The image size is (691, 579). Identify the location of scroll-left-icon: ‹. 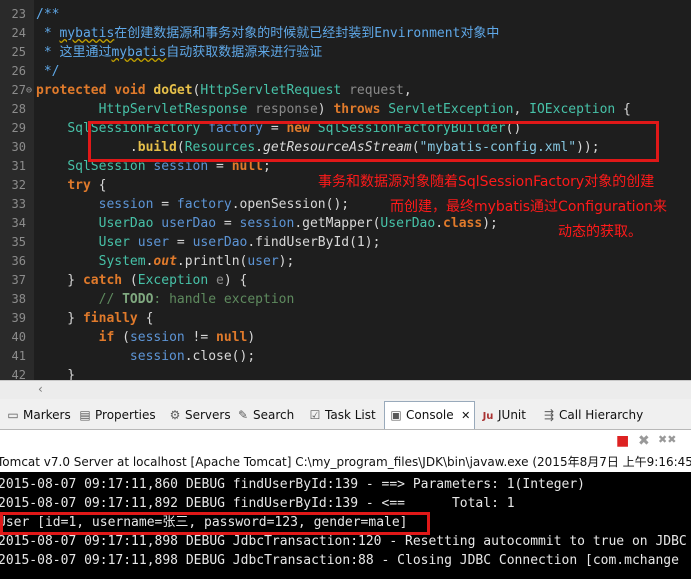
(40, 389).